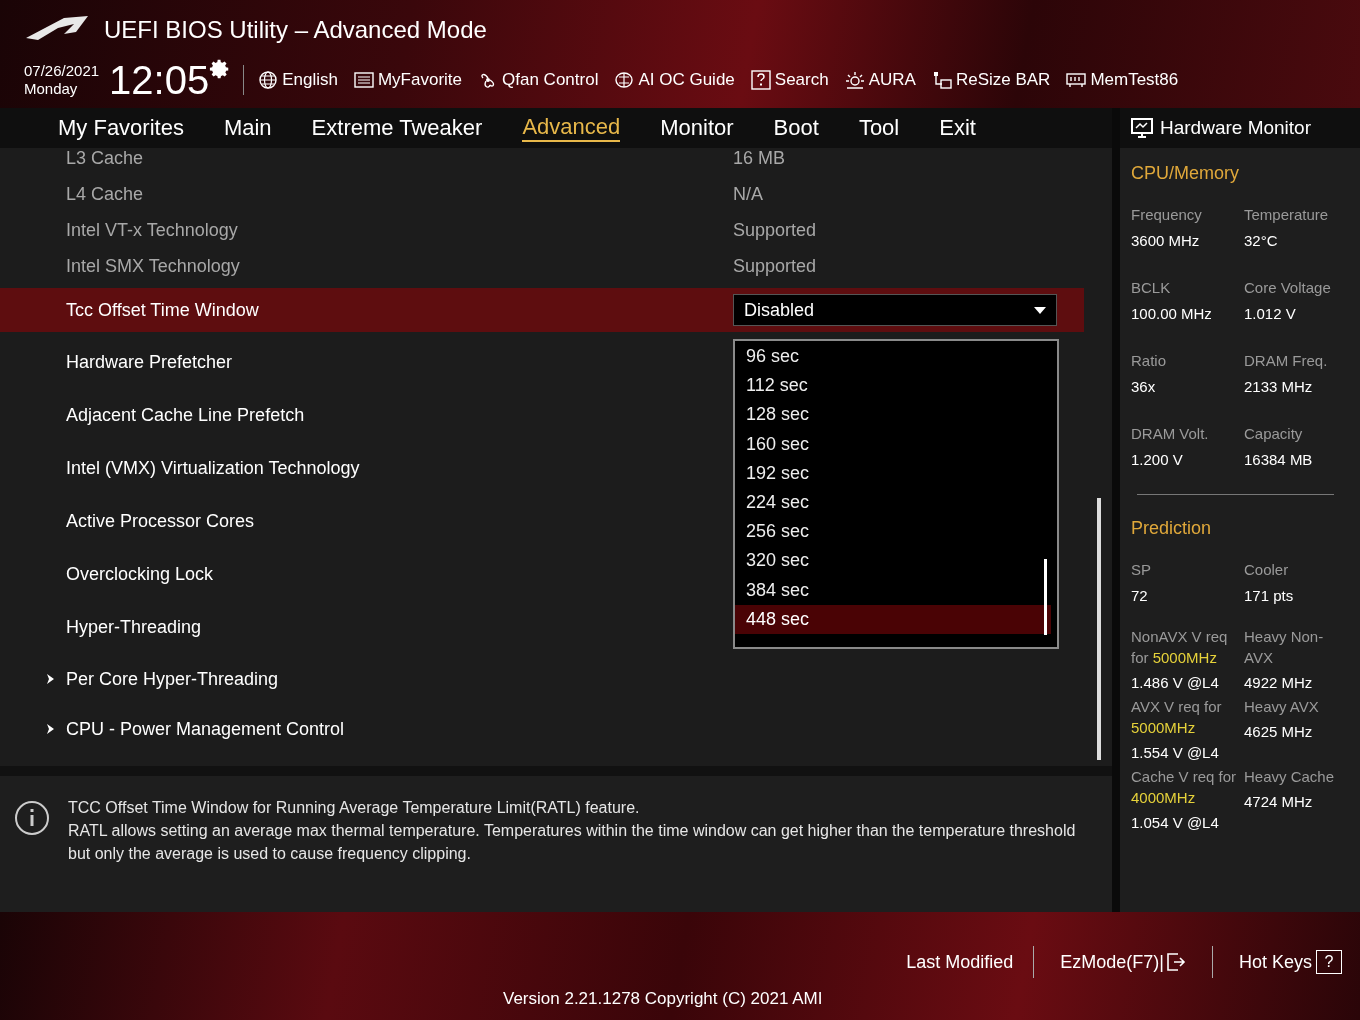 This screenshot has width=1360, height=1020. Describe the element at coordinates (1267, 570) in the screenshot. I see `monitor-label: Cooler` at that location.